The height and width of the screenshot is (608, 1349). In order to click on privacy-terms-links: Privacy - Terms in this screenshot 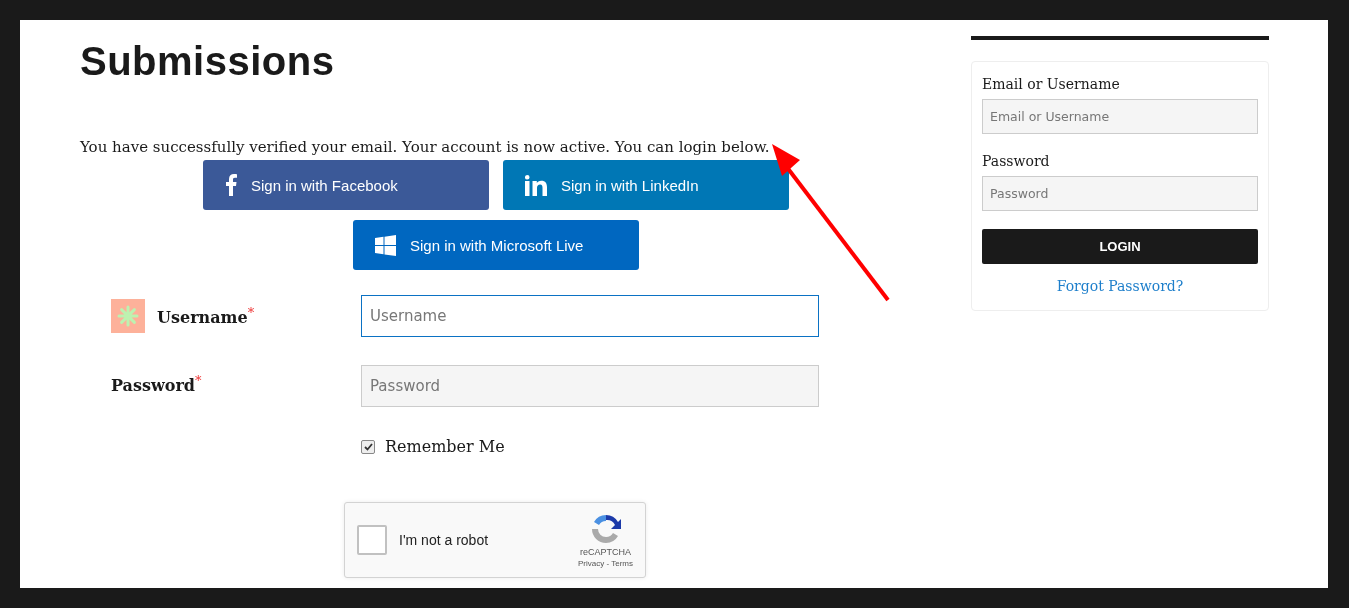, I will do `click(605, 563)`.